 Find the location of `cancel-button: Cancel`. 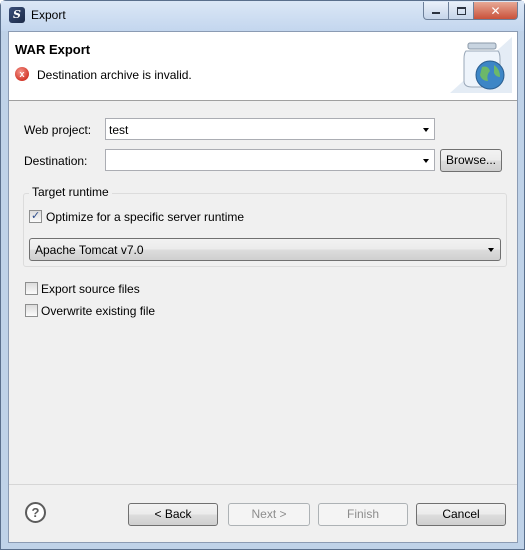

cancel-button: Cancel is located at coordinates (461, 514).